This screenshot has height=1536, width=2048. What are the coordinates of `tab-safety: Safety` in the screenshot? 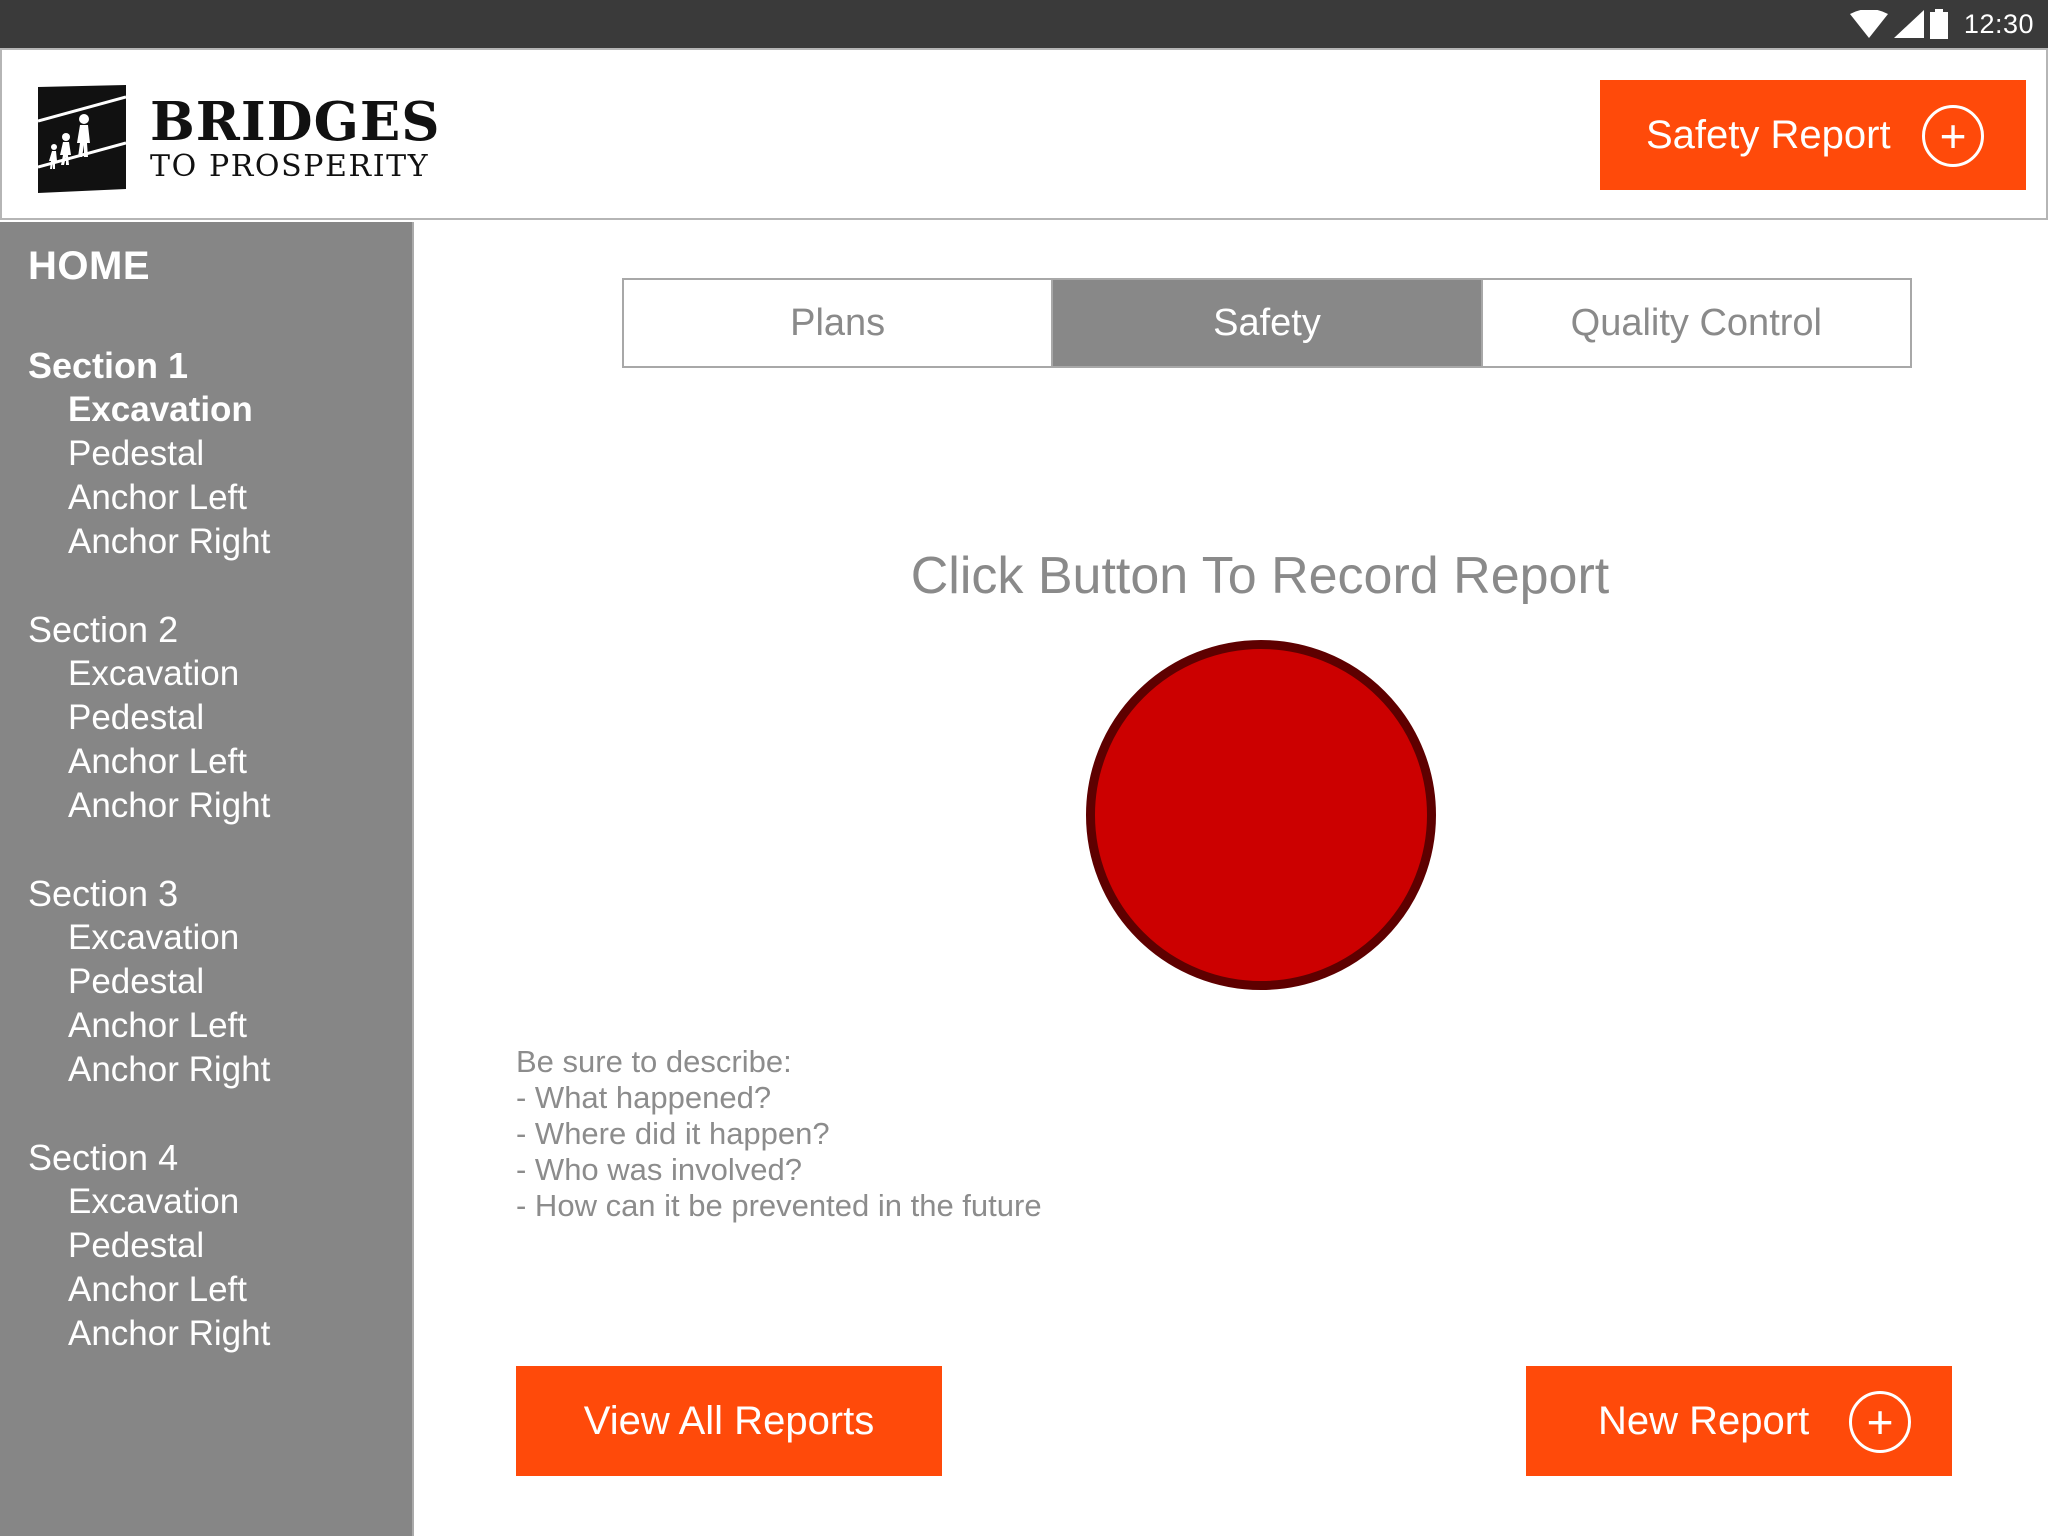 It's located at (1266, 323).